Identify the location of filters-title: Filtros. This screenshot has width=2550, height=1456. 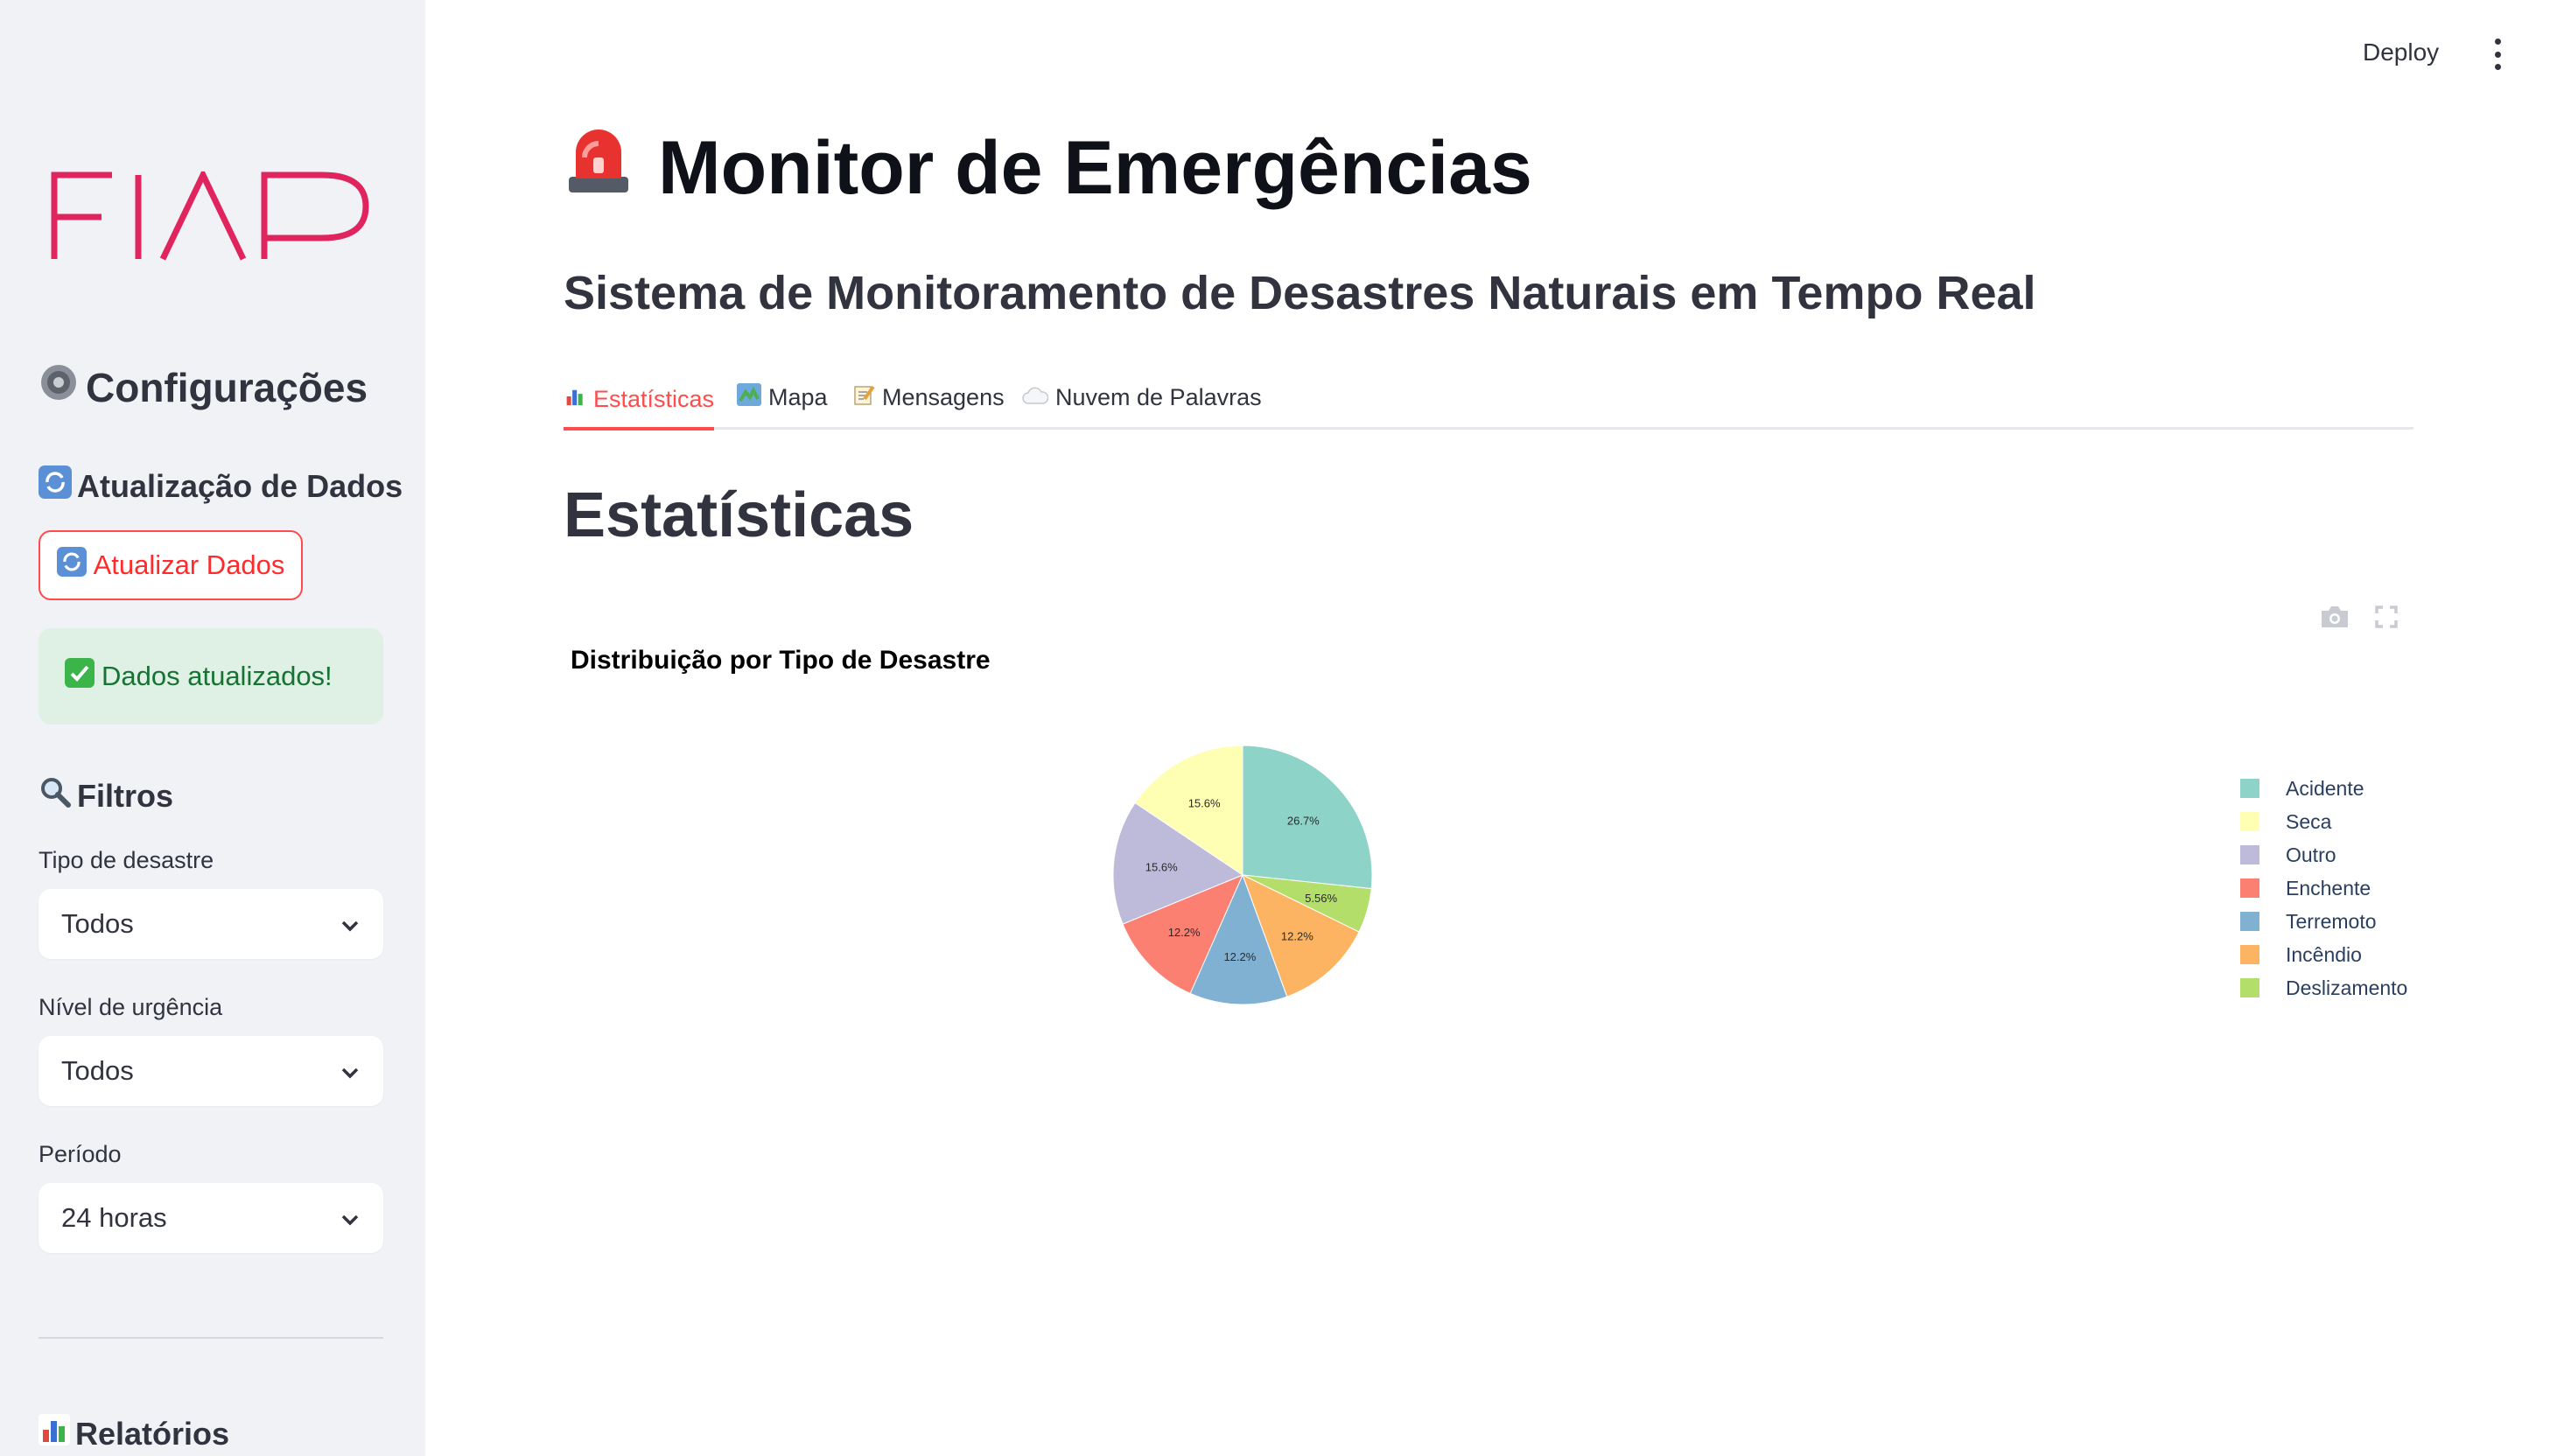
(126, 795).